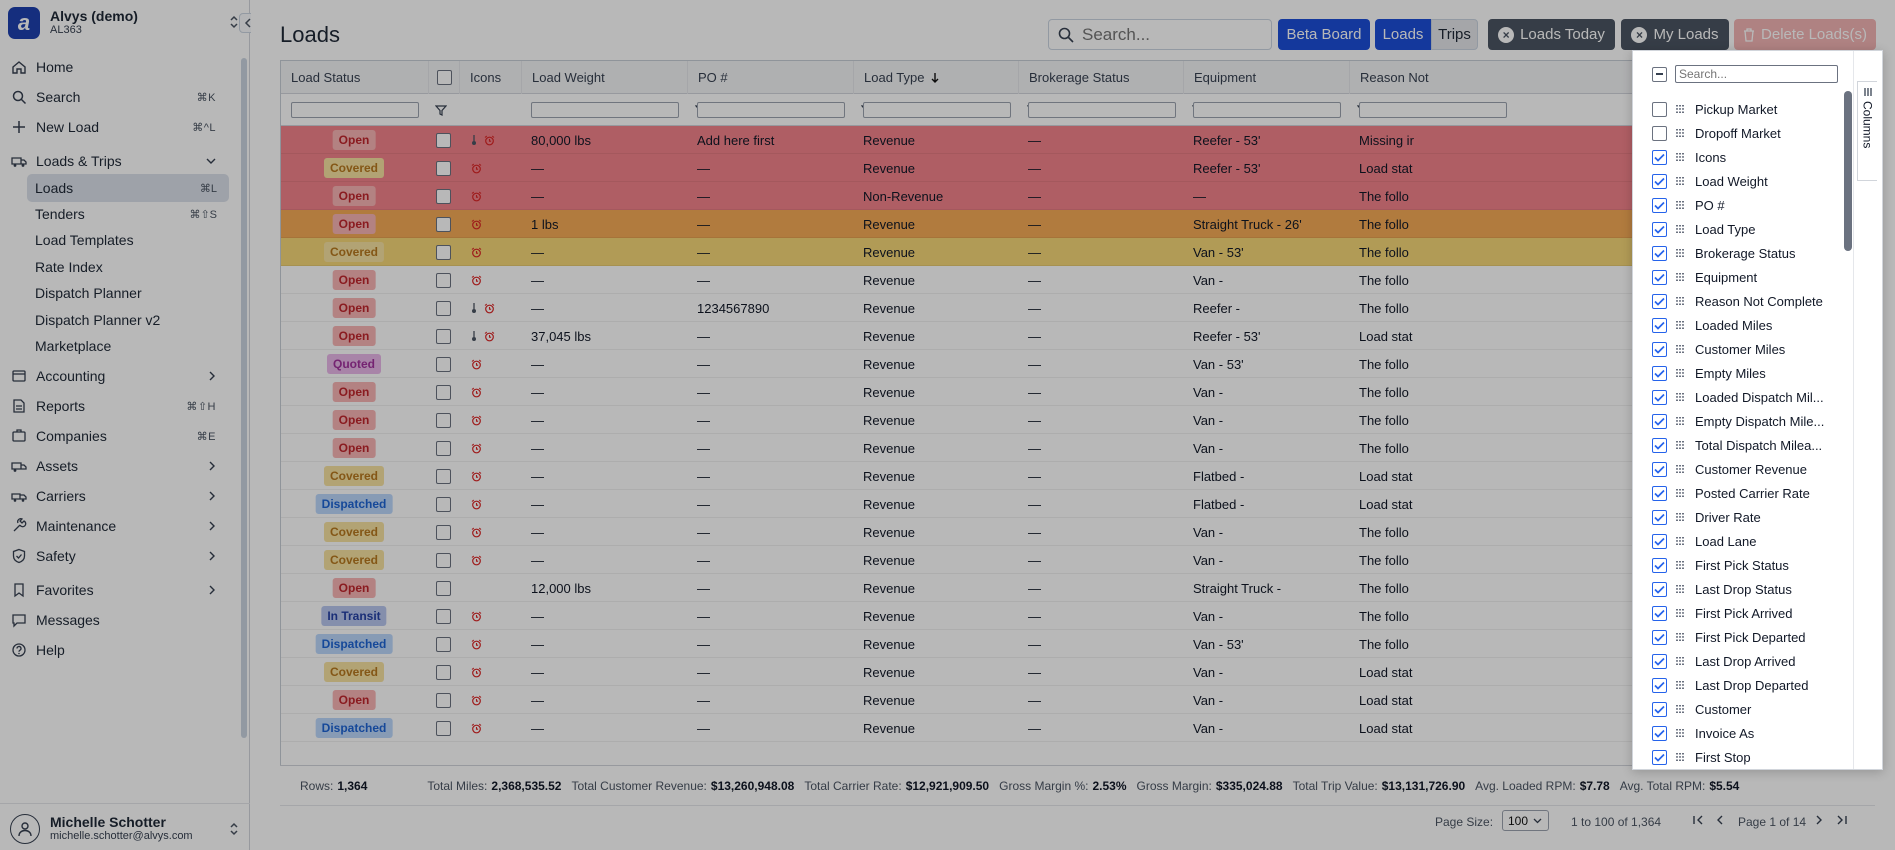  Describe the element at coordinates (1819, 820) in the screenshot. I see `next-page-icon` at that location.